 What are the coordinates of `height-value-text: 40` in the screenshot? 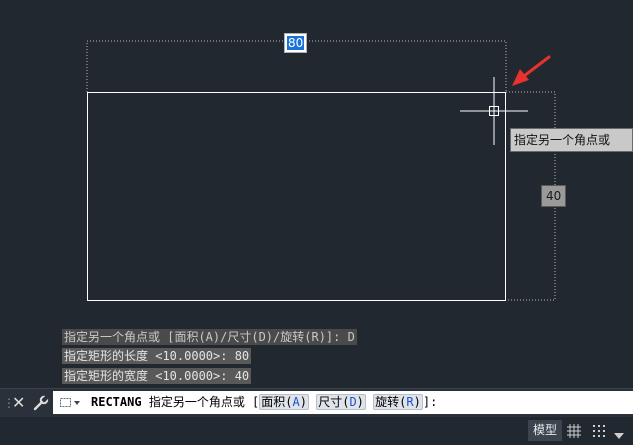 It's located at (554, 196).